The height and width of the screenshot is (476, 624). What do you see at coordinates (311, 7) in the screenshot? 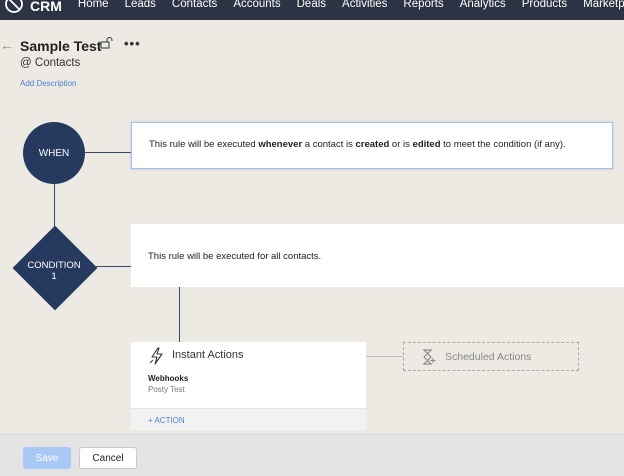
I see `nav-item-deals: Deals` at bounding box center [311, 7].